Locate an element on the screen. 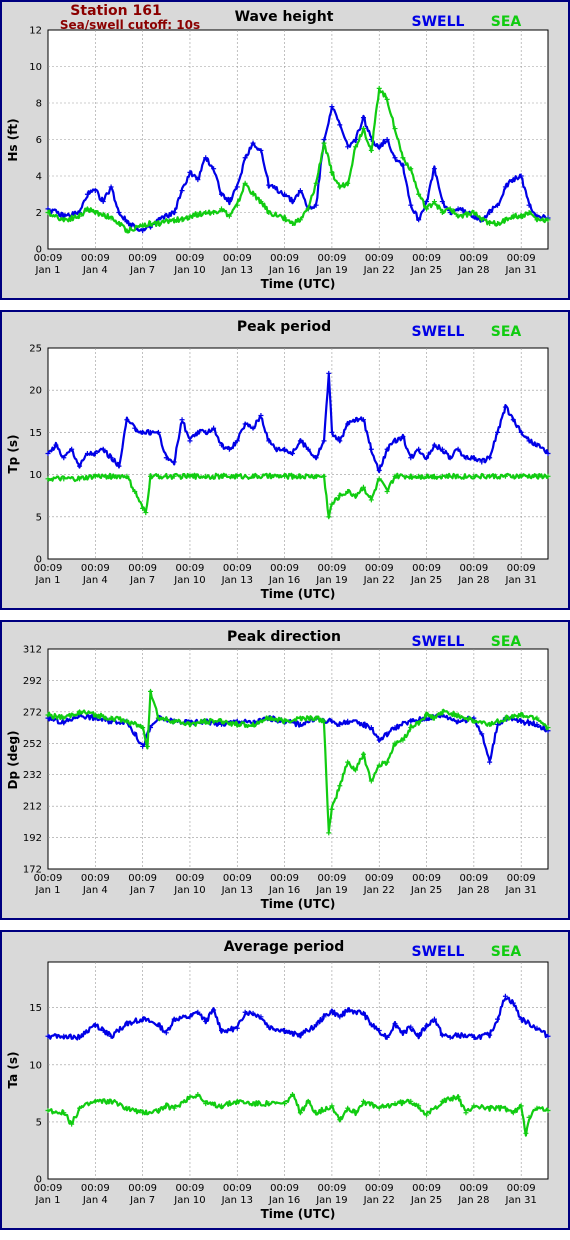  station-title: Station 161 is located at coordinates (115, 11).